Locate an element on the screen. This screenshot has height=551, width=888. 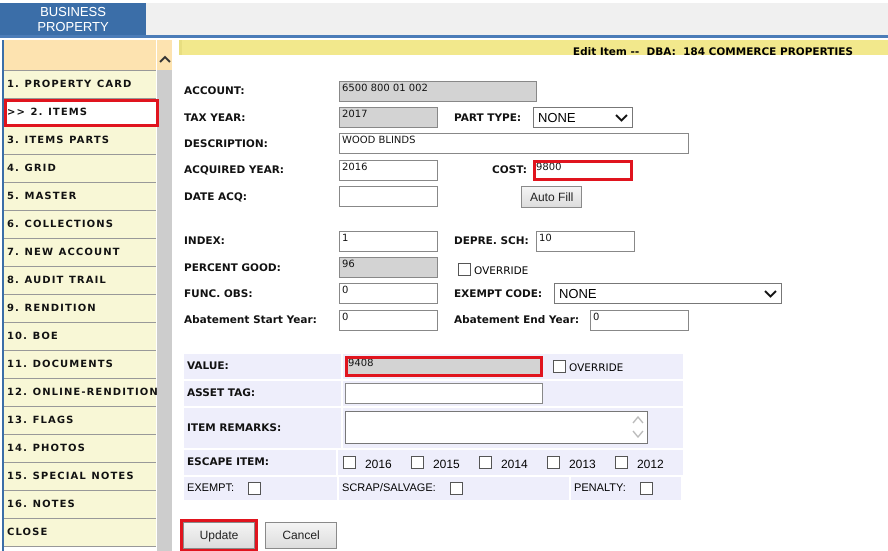
input-field: 2017 is located at coordinates (388, 117).